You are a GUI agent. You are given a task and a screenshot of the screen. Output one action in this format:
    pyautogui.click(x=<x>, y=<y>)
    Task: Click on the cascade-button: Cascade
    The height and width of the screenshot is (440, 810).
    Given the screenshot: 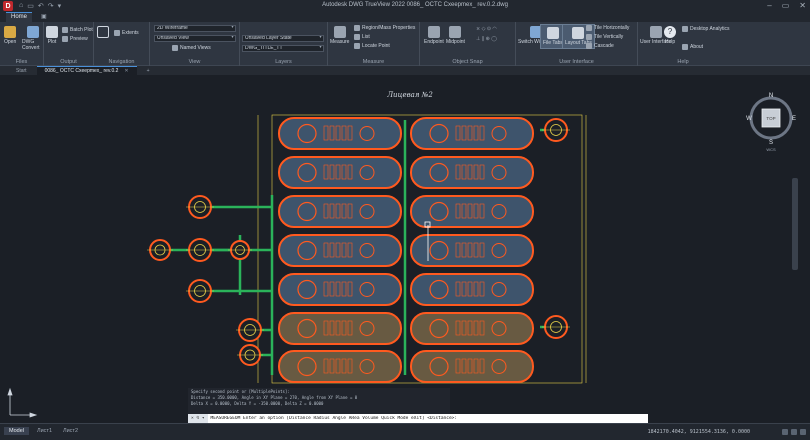 What is the action you would take?
    pyautogui.click(x=600, y=46)
    